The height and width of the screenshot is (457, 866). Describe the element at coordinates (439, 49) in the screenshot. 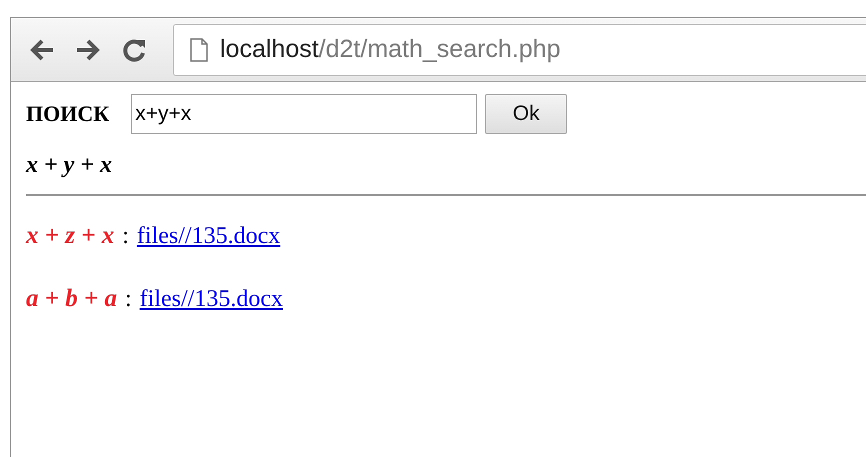

I see `url-path: /d2t/math_search.php` at that location.